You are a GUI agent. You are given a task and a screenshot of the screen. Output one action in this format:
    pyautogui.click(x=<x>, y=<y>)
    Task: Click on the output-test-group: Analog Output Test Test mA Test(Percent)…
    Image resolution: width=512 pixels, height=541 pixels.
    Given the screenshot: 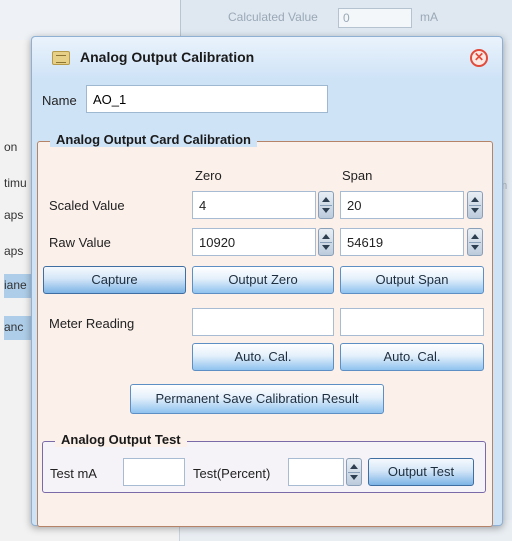 What is the action you would take?
    pyautogui.click(x=264, y=462)
    